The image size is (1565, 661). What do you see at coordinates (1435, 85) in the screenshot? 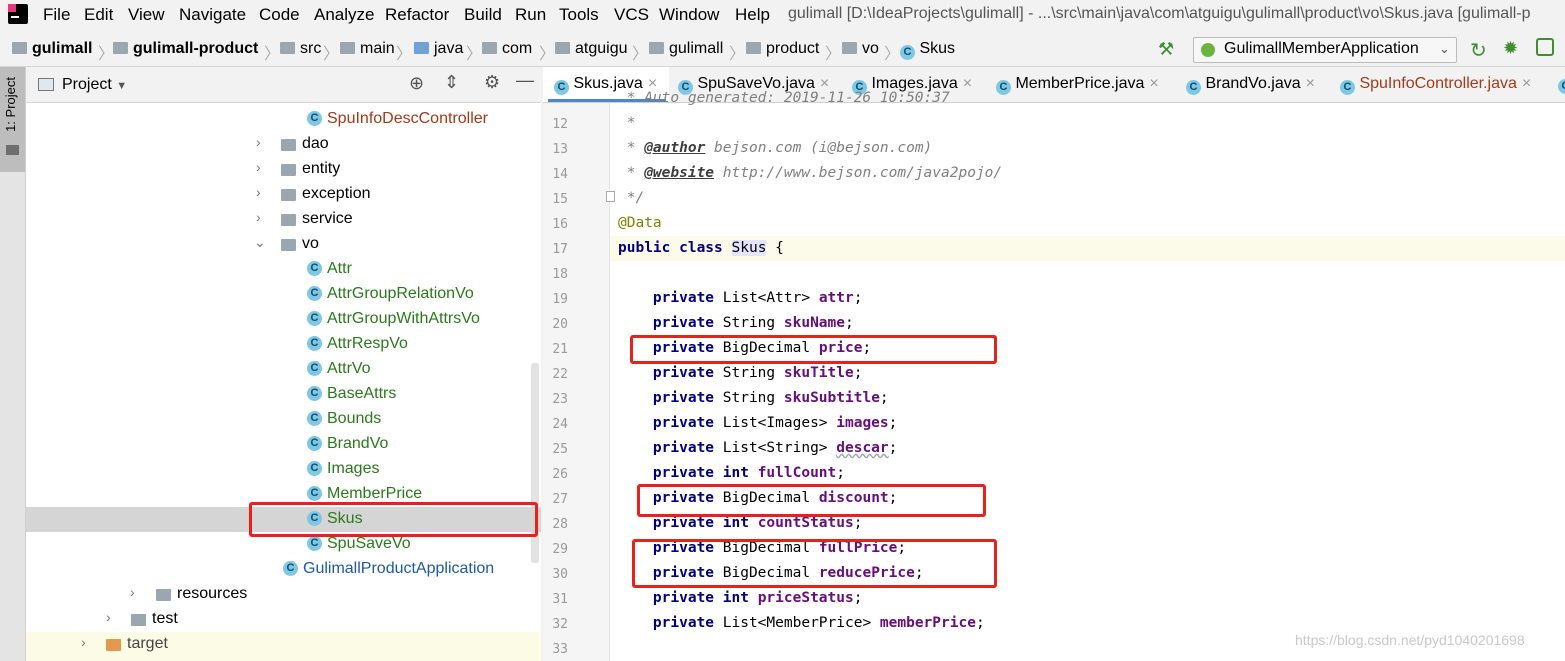
I see `tab-spuinfocontroller: C SpuInfoController.java ×` at bounding box center [1435, 85].